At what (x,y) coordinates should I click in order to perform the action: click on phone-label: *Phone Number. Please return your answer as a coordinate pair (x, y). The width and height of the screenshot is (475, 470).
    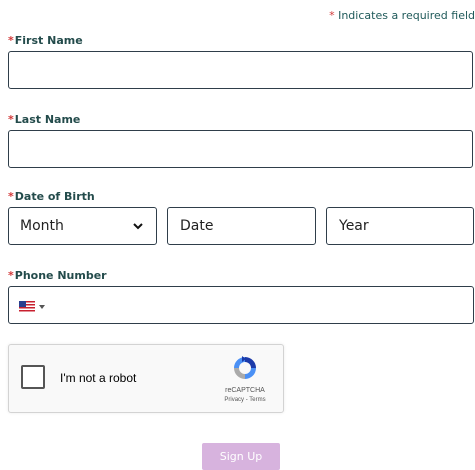
    Looking at the image, I should click on (57, 275).